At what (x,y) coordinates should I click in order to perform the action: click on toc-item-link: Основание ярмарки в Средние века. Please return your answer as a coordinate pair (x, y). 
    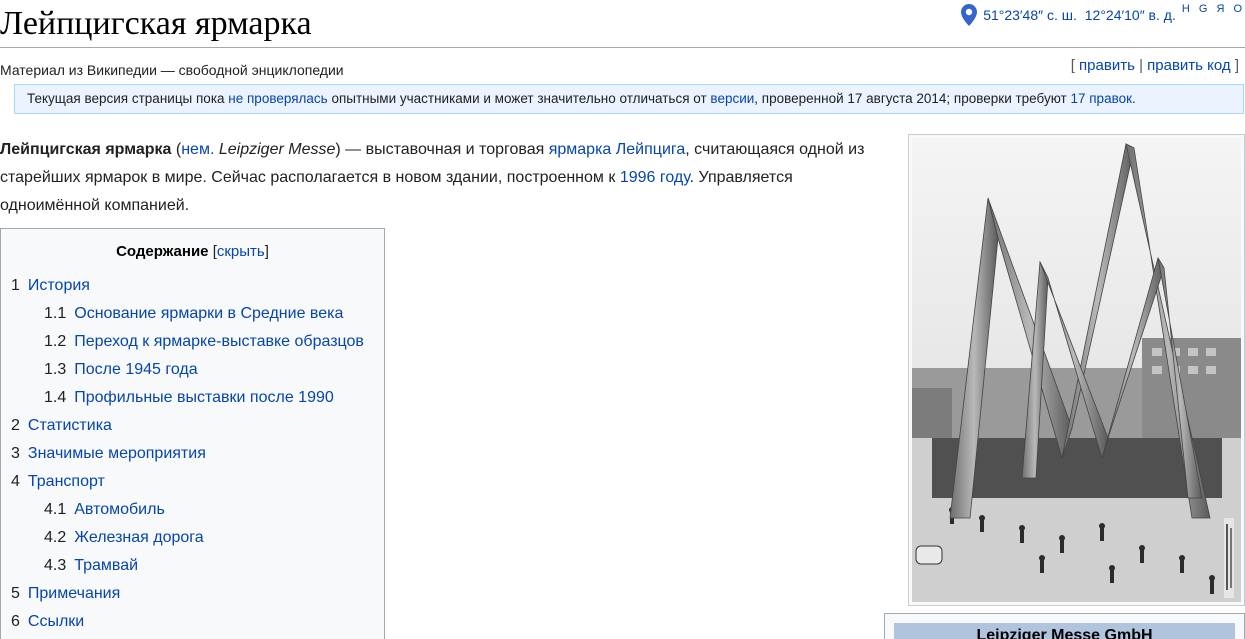
    Looking at the image, I should click on (208, 313).